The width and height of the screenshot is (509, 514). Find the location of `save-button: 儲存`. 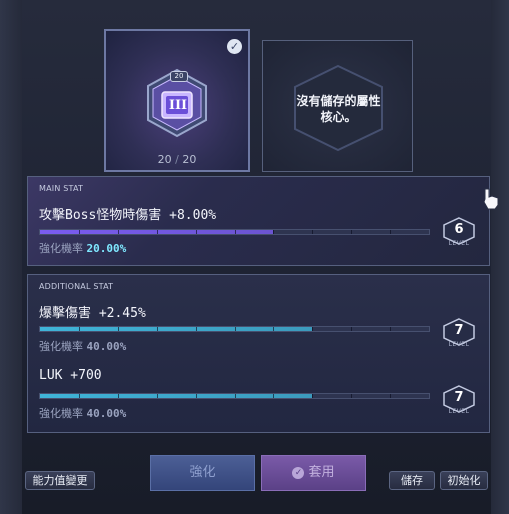

save-button: 儲存 is located at coordinates (412, 480).